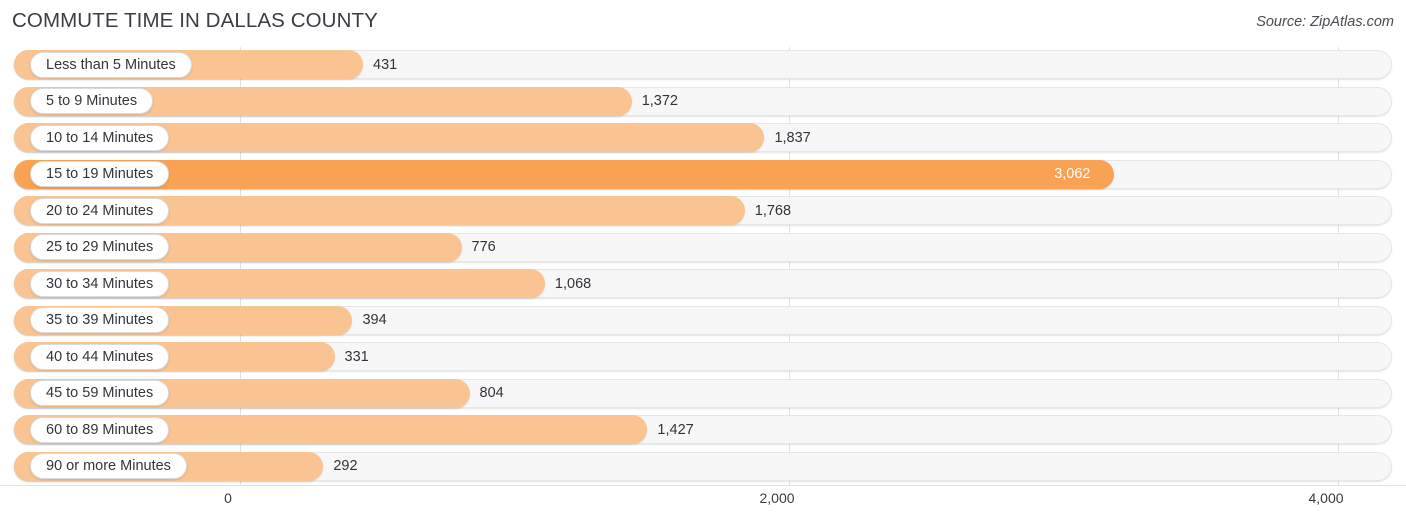 This screenshot has width=1406, height=522. I want to click on bar-value-label: 331, so click(356, 356).